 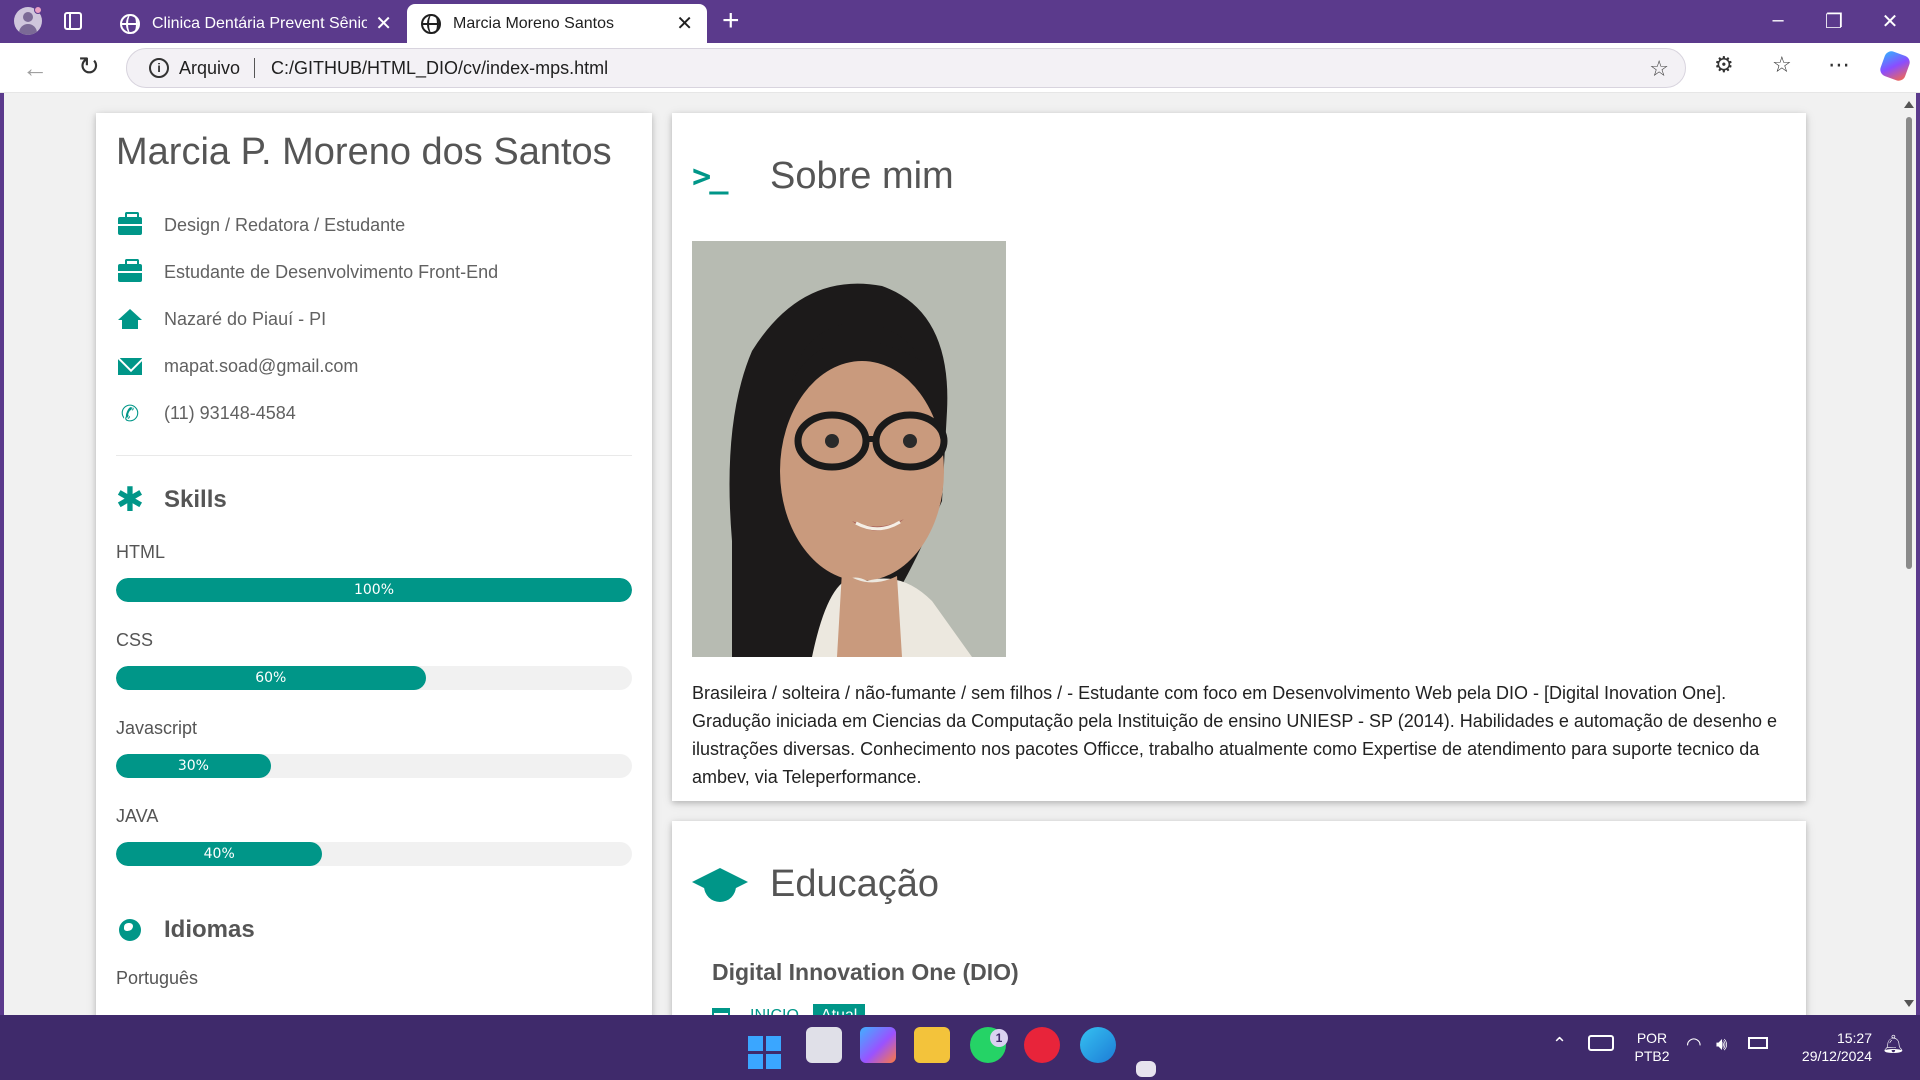 I want to click on skill-bar-fill: 40%, so click(x=219, y=854).